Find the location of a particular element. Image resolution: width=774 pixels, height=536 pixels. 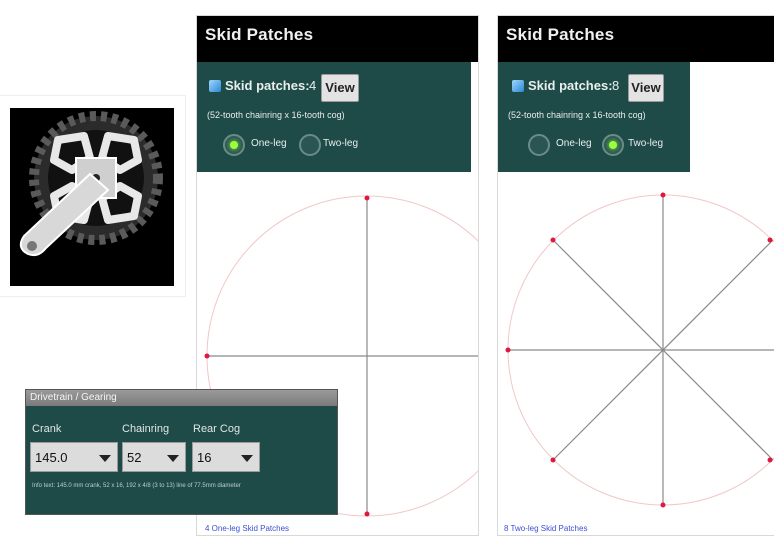

chainring-label: Chainring is located at coordinates (146, 429).